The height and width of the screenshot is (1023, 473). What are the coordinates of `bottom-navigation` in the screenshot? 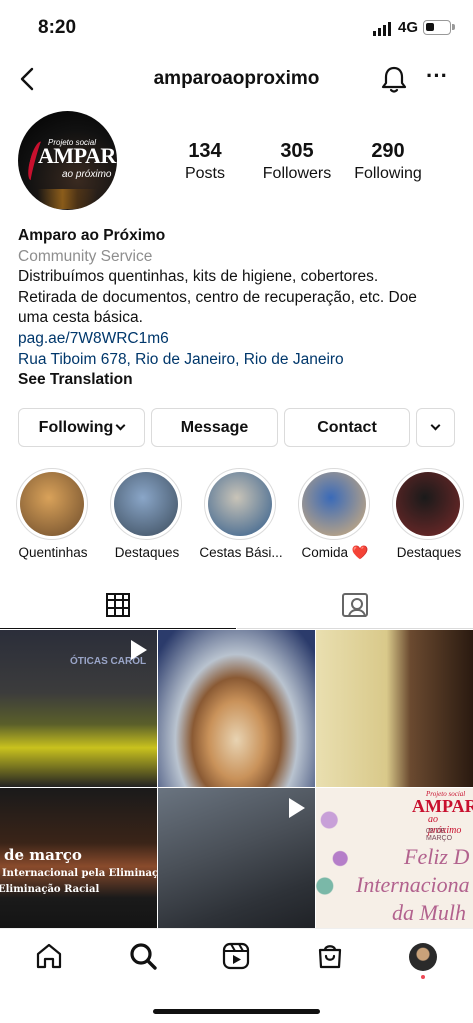 It's located at (236, 958).